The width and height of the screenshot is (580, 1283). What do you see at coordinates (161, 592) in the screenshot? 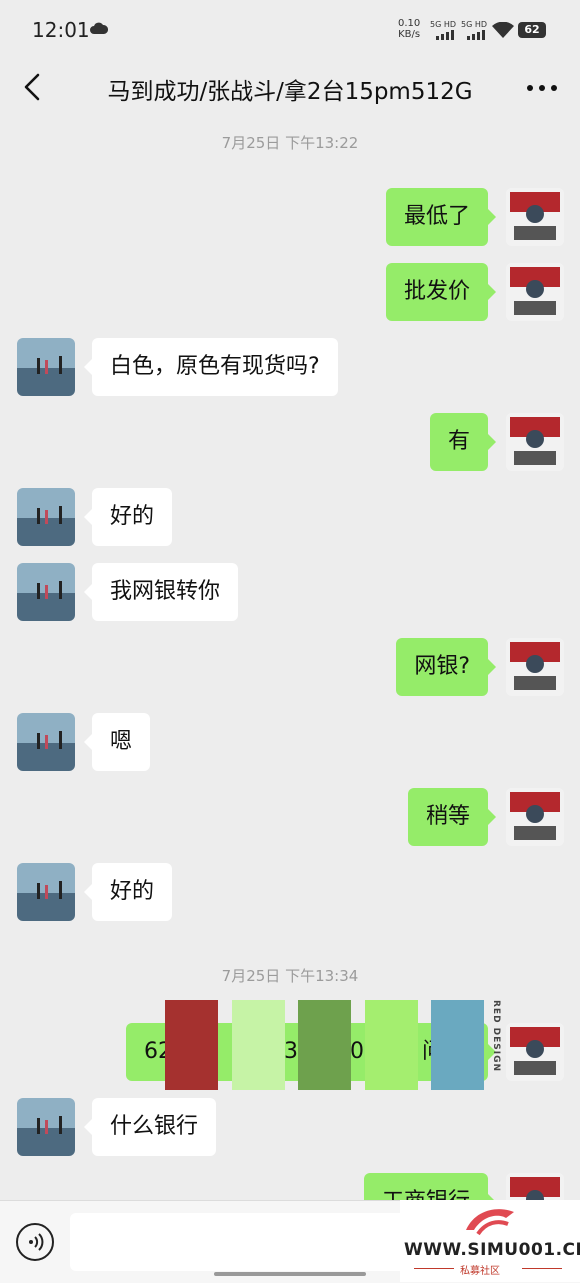
I see `message-bubble-in: 我网银转你` at bounding box center [161, 592].